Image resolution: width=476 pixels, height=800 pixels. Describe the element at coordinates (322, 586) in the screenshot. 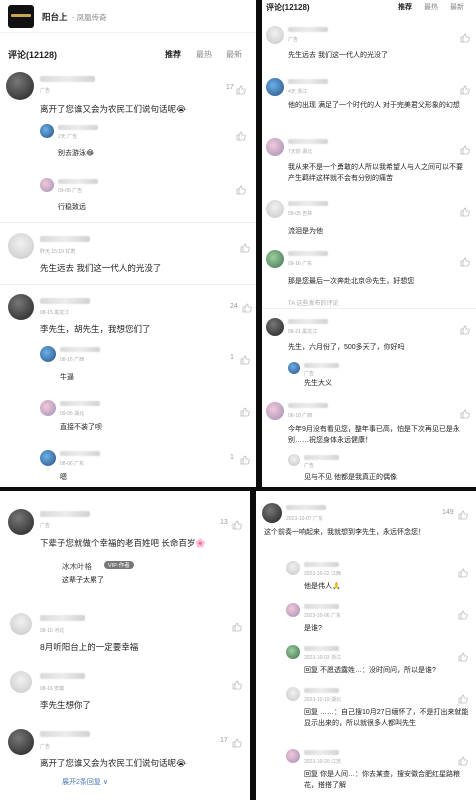

I see `reply-text: 他是伟人🙏` at that location.